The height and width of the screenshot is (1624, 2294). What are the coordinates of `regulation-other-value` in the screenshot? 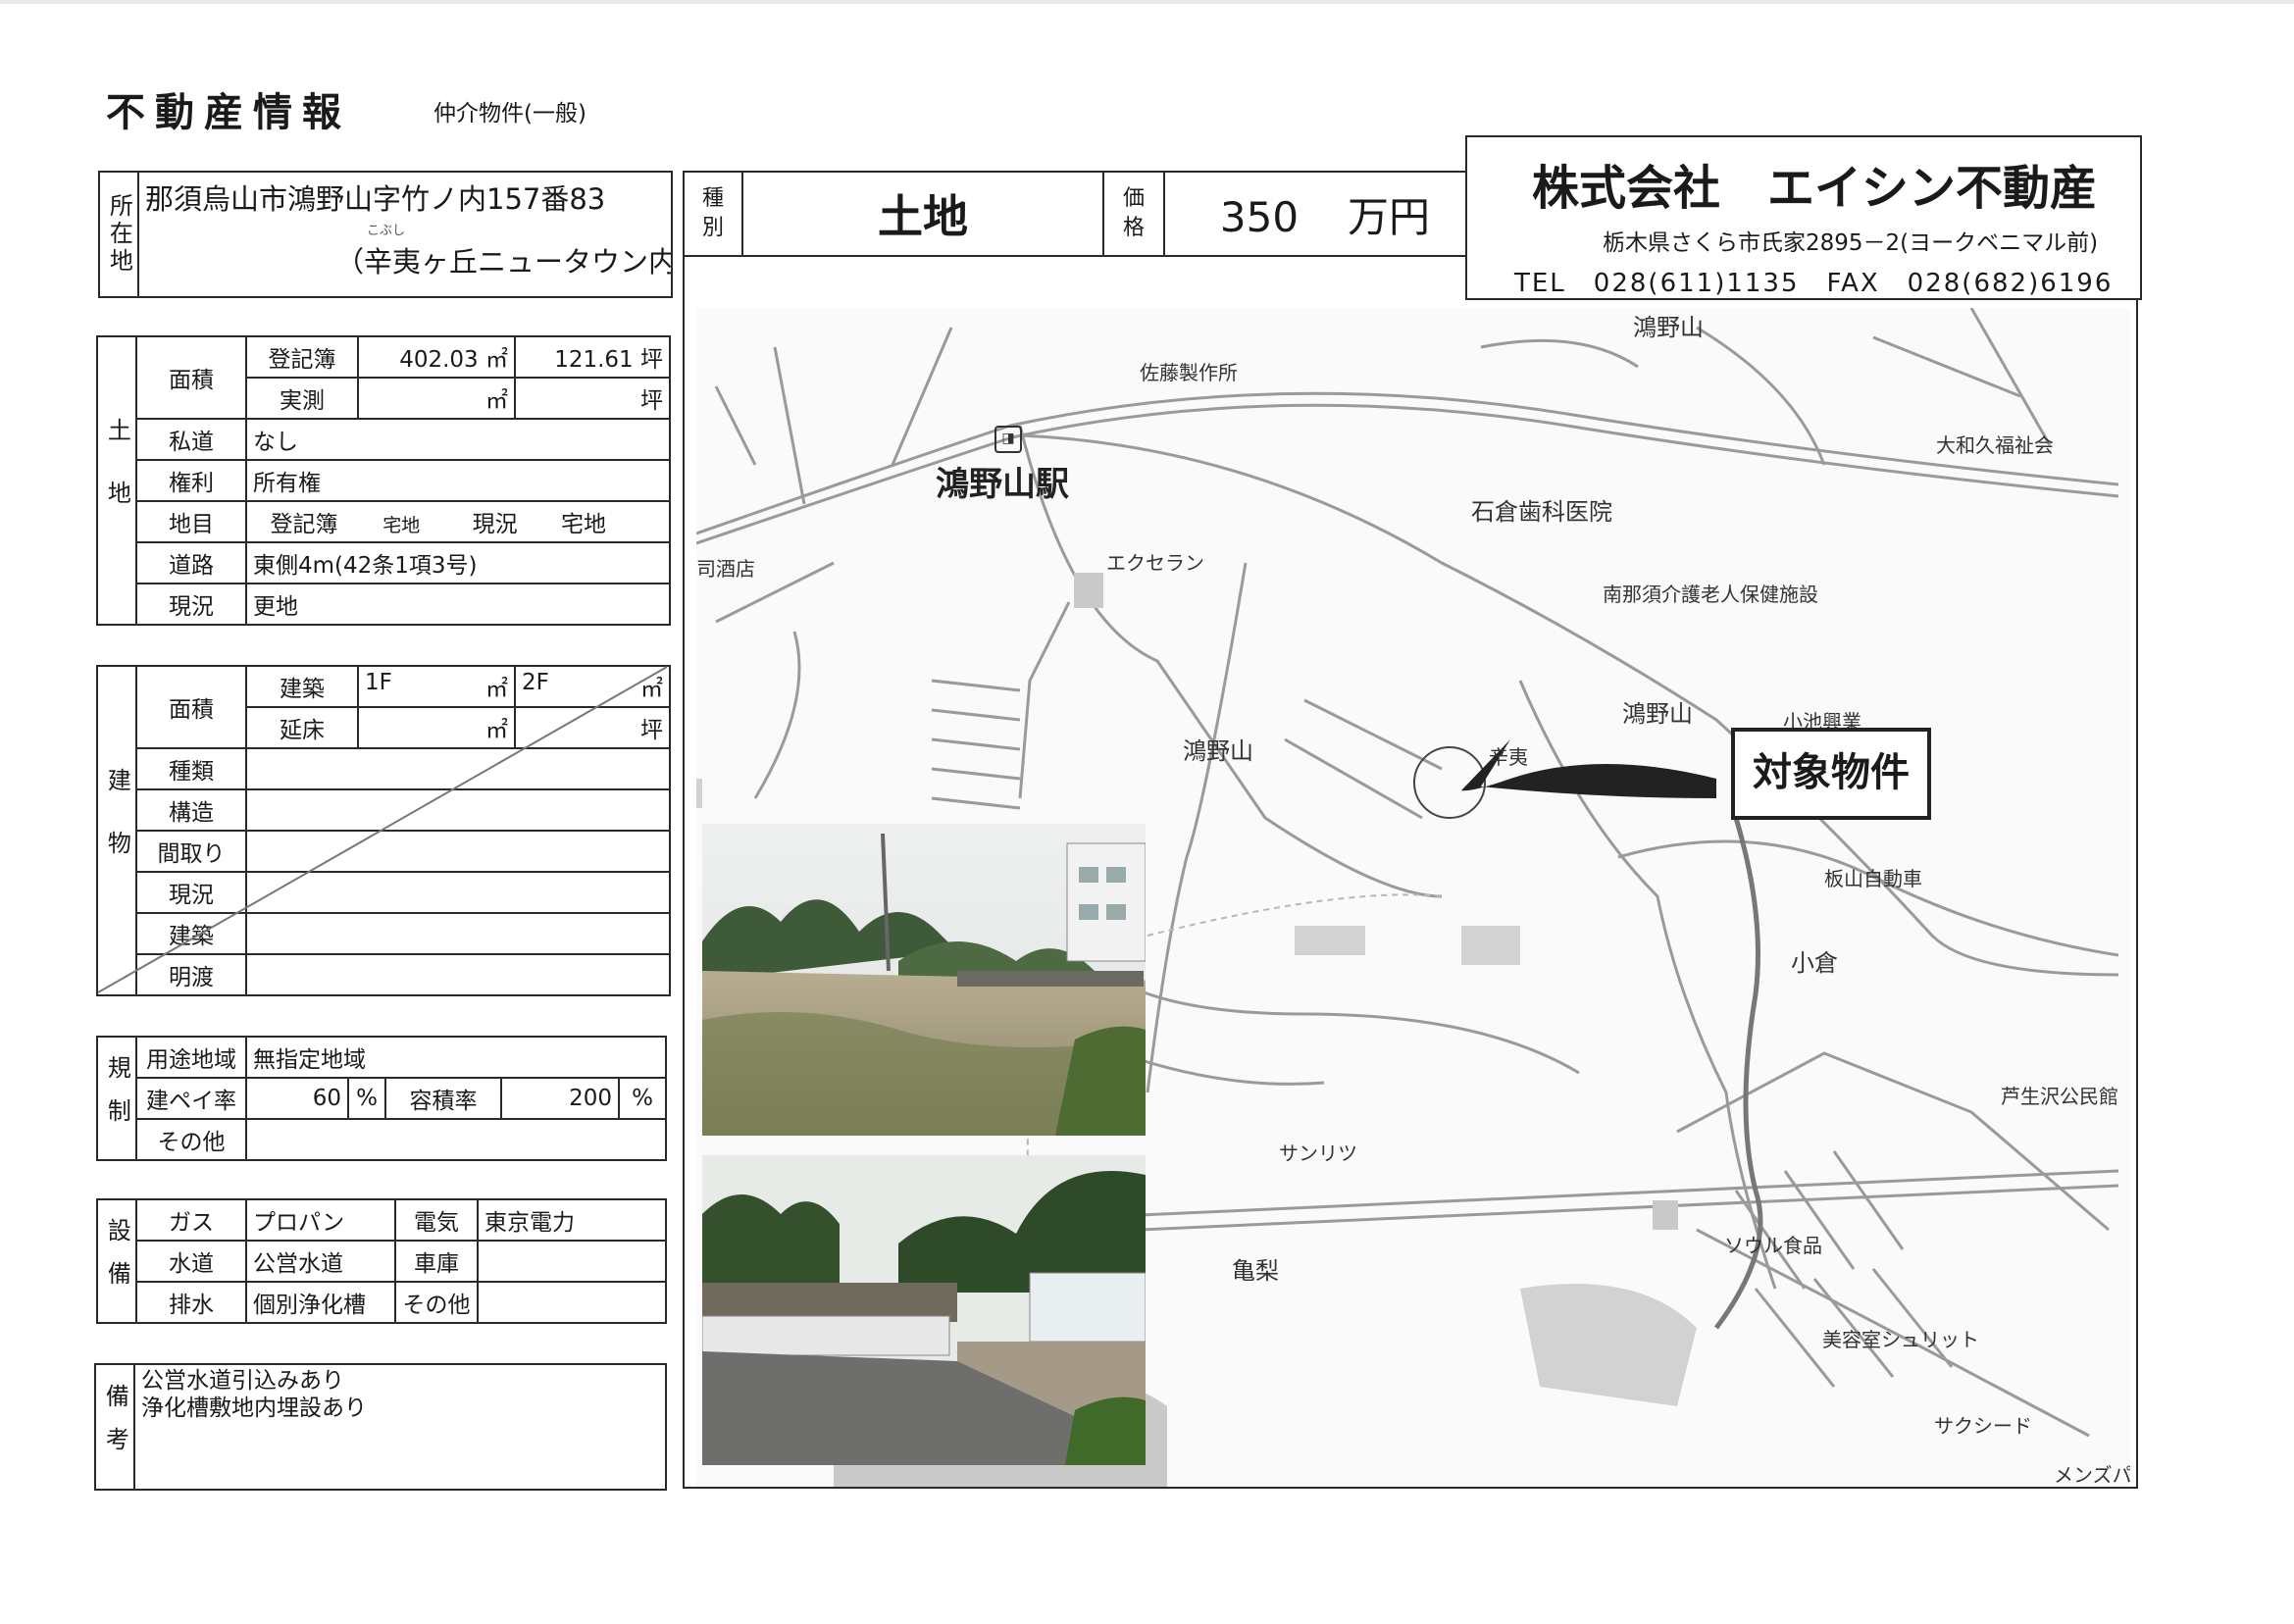 It's located at (456, 1139).